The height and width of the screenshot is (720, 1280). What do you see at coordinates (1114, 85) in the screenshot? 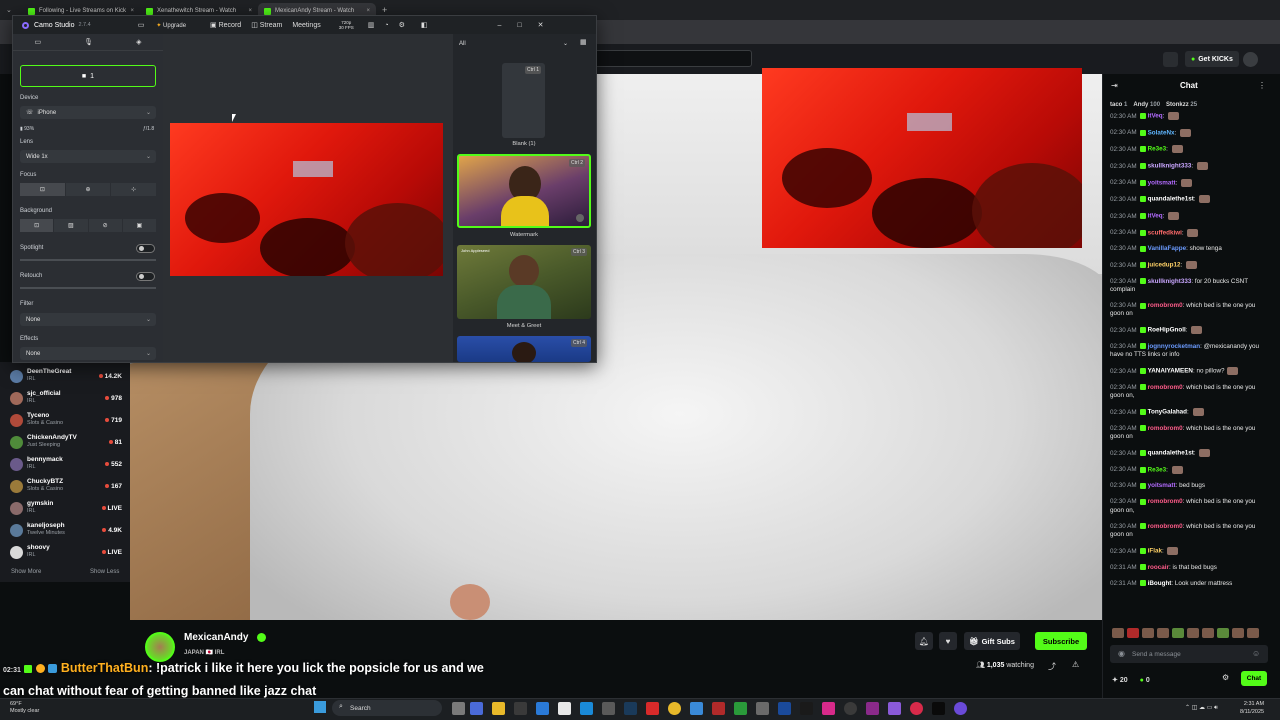
I see `collapse-chat-icon: ⇥` at bounding box center [1114, 85].